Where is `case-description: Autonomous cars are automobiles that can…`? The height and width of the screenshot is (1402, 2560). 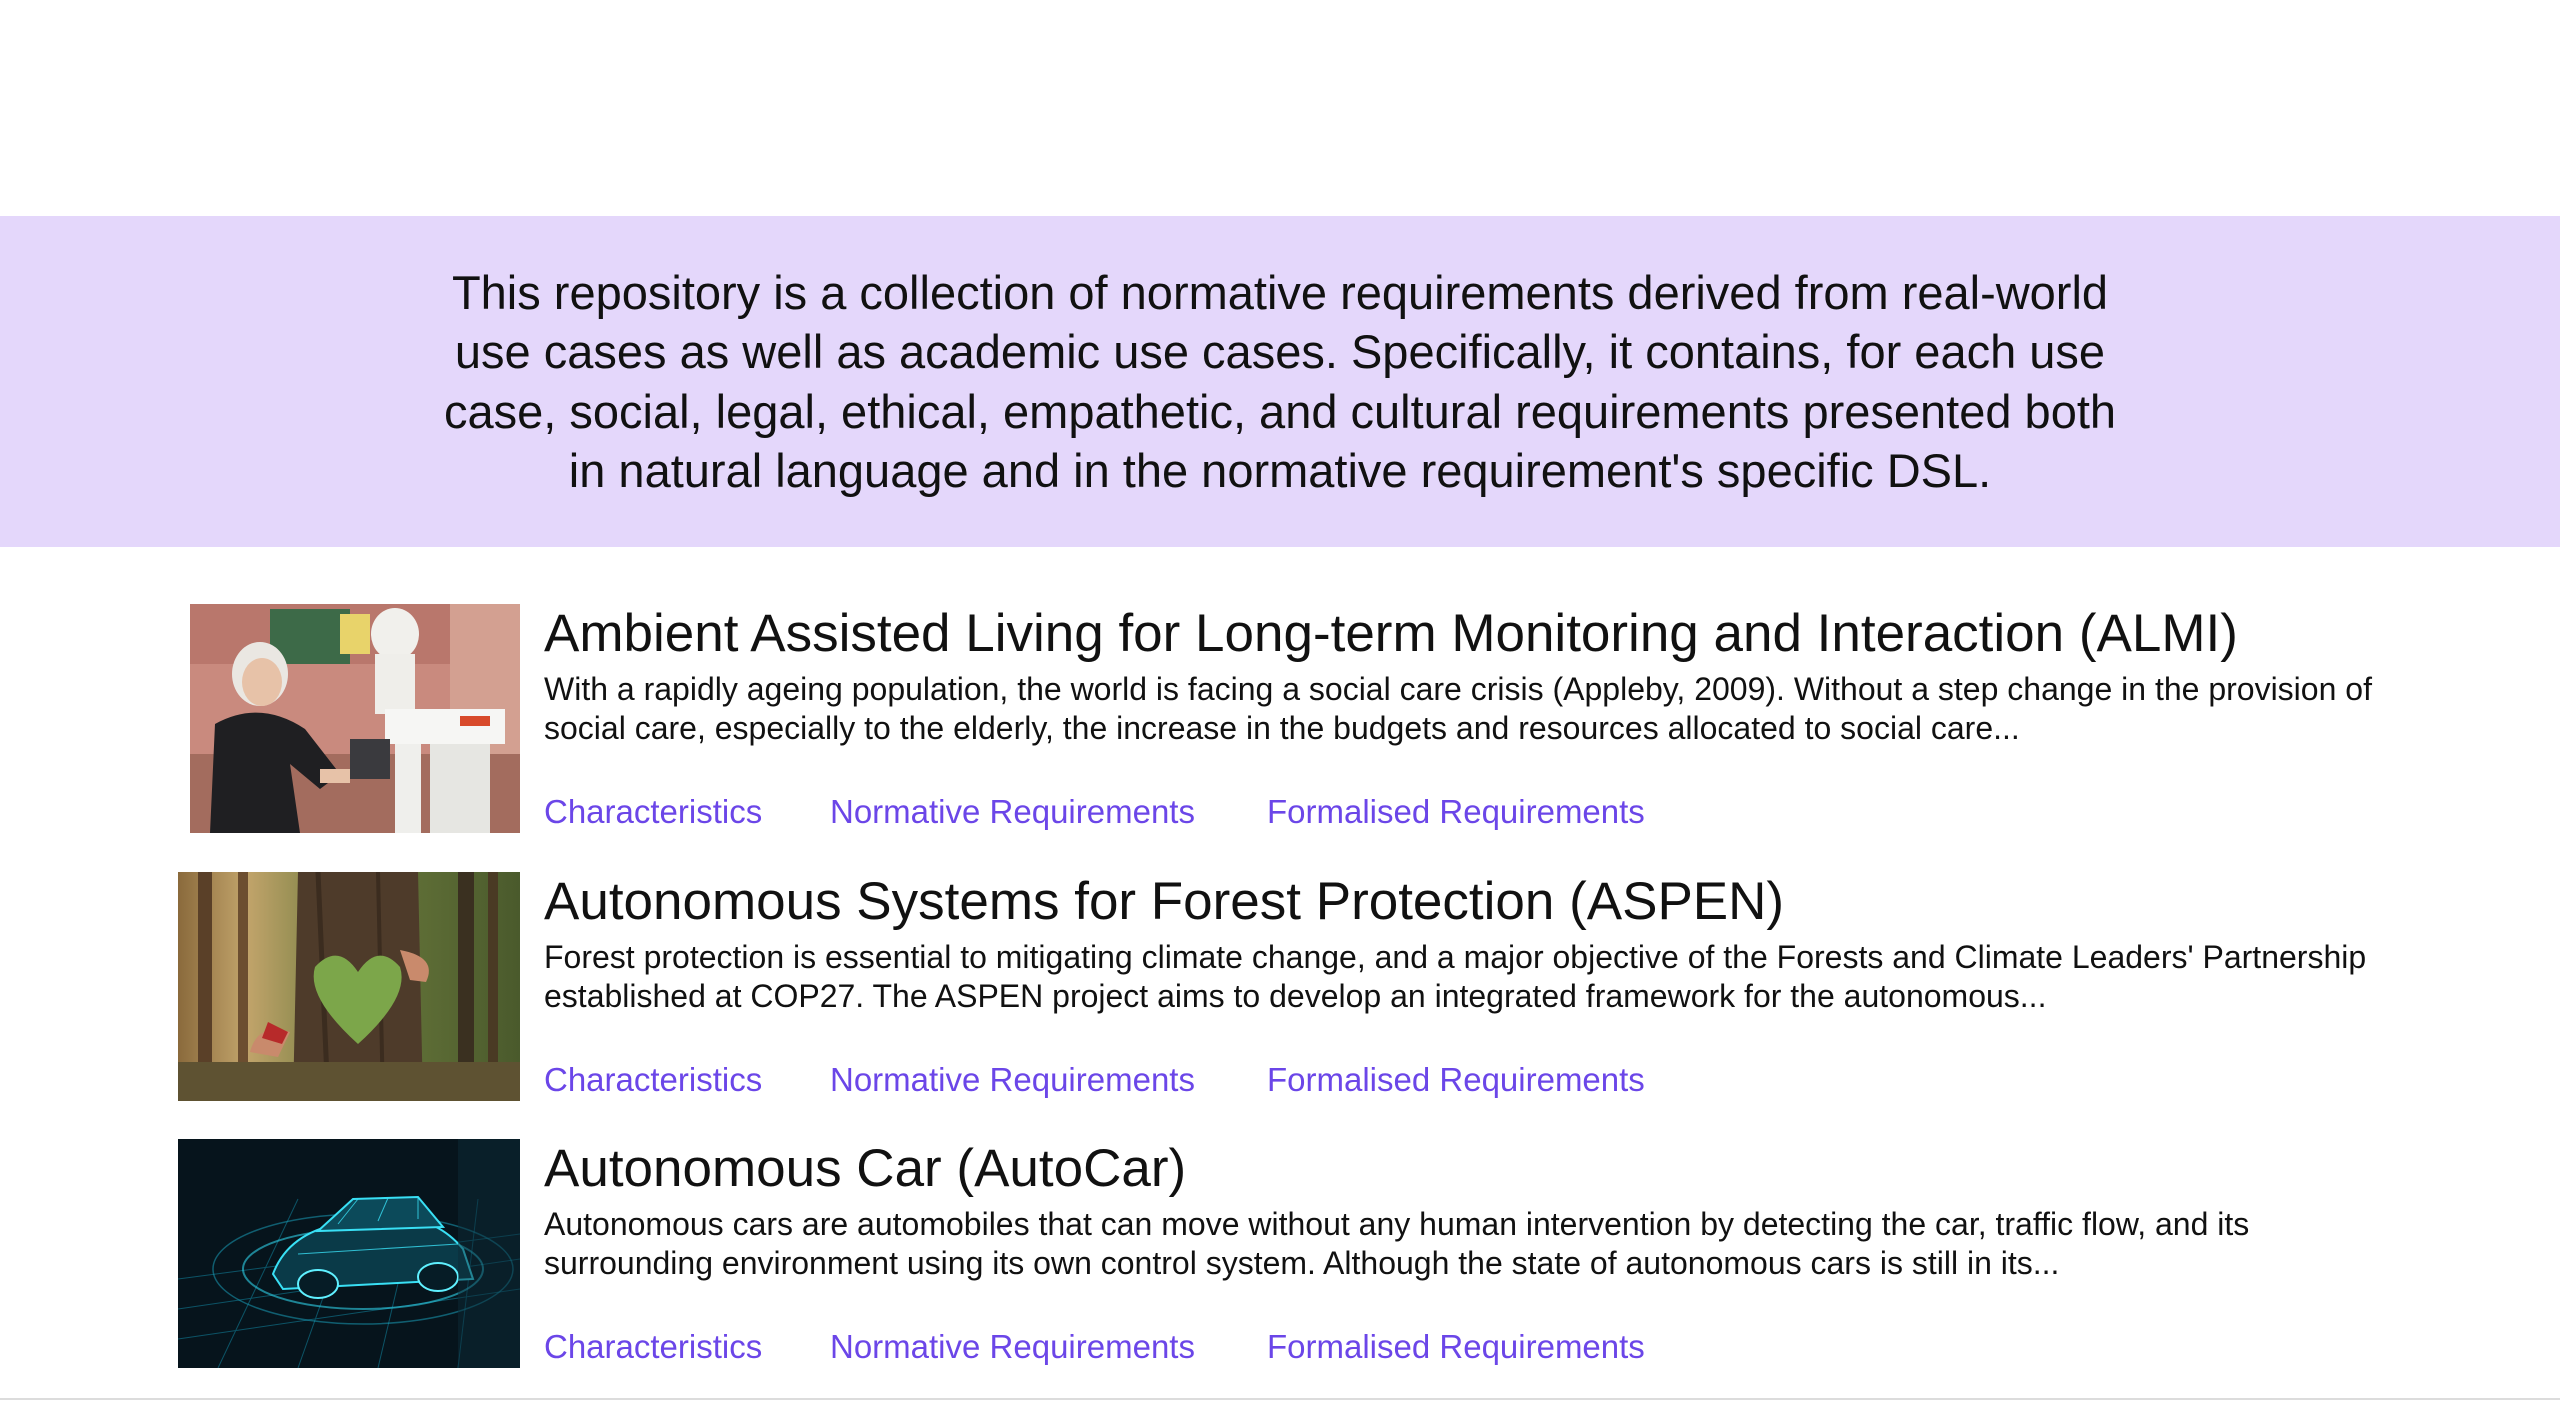 case-description: Autonomous cars are automobiles that can… is located at coordinates (1397, 1243).